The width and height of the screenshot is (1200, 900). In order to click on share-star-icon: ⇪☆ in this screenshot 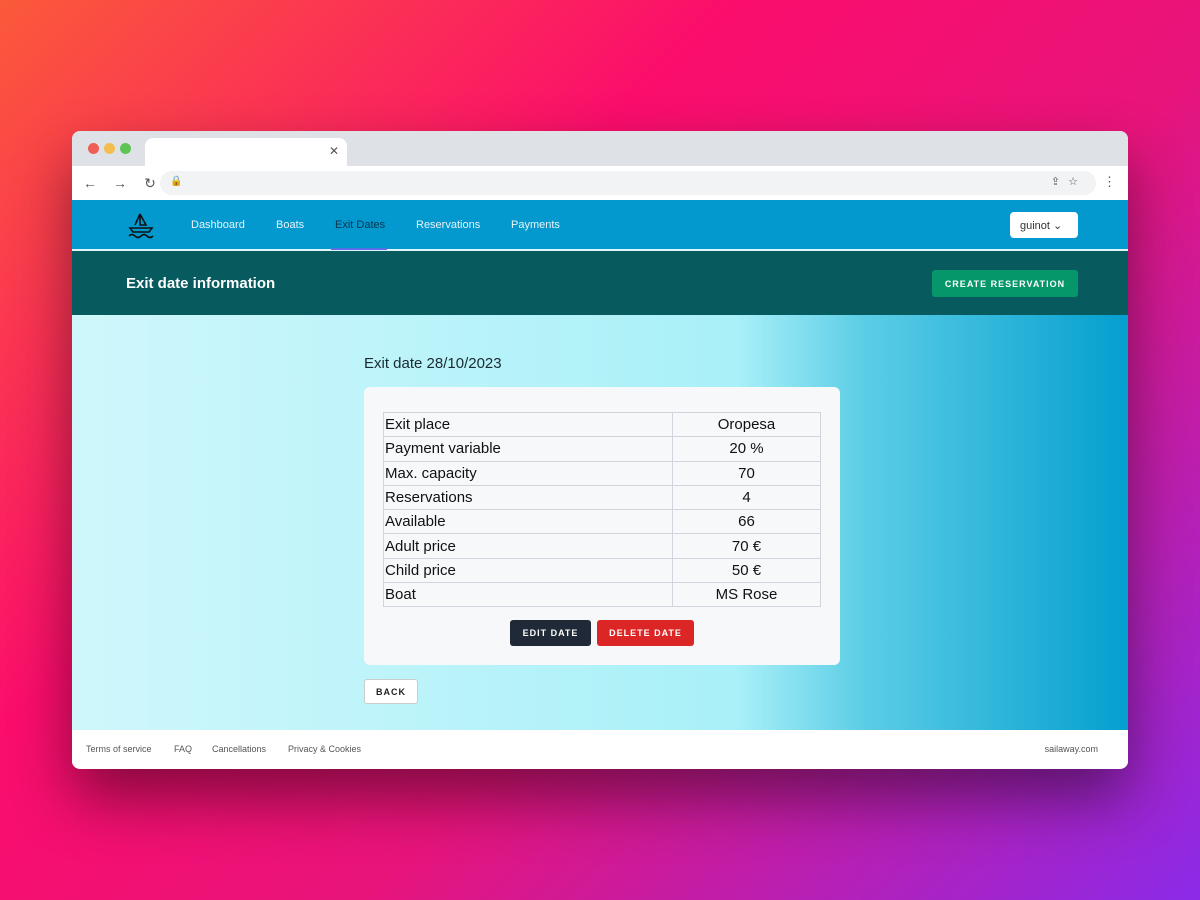, I will do `click(1068, 181)`.